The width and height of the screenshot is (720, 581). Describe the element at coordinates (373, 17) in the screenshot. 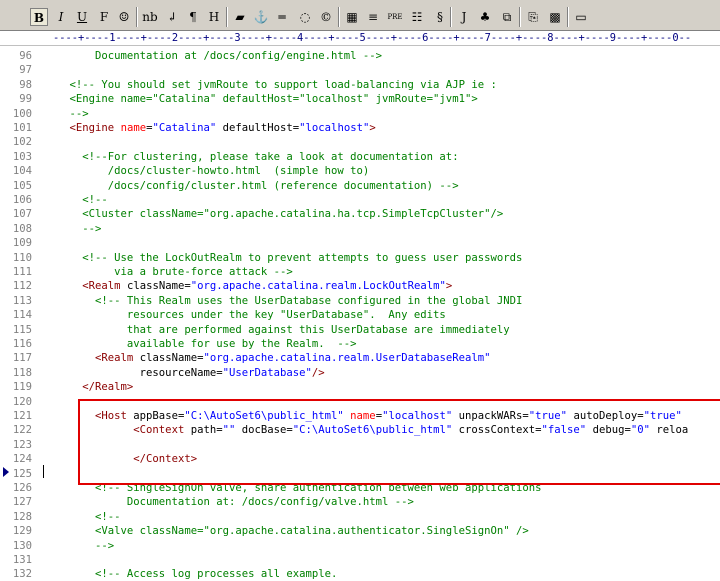

I see `center-button: ≡` at that location.